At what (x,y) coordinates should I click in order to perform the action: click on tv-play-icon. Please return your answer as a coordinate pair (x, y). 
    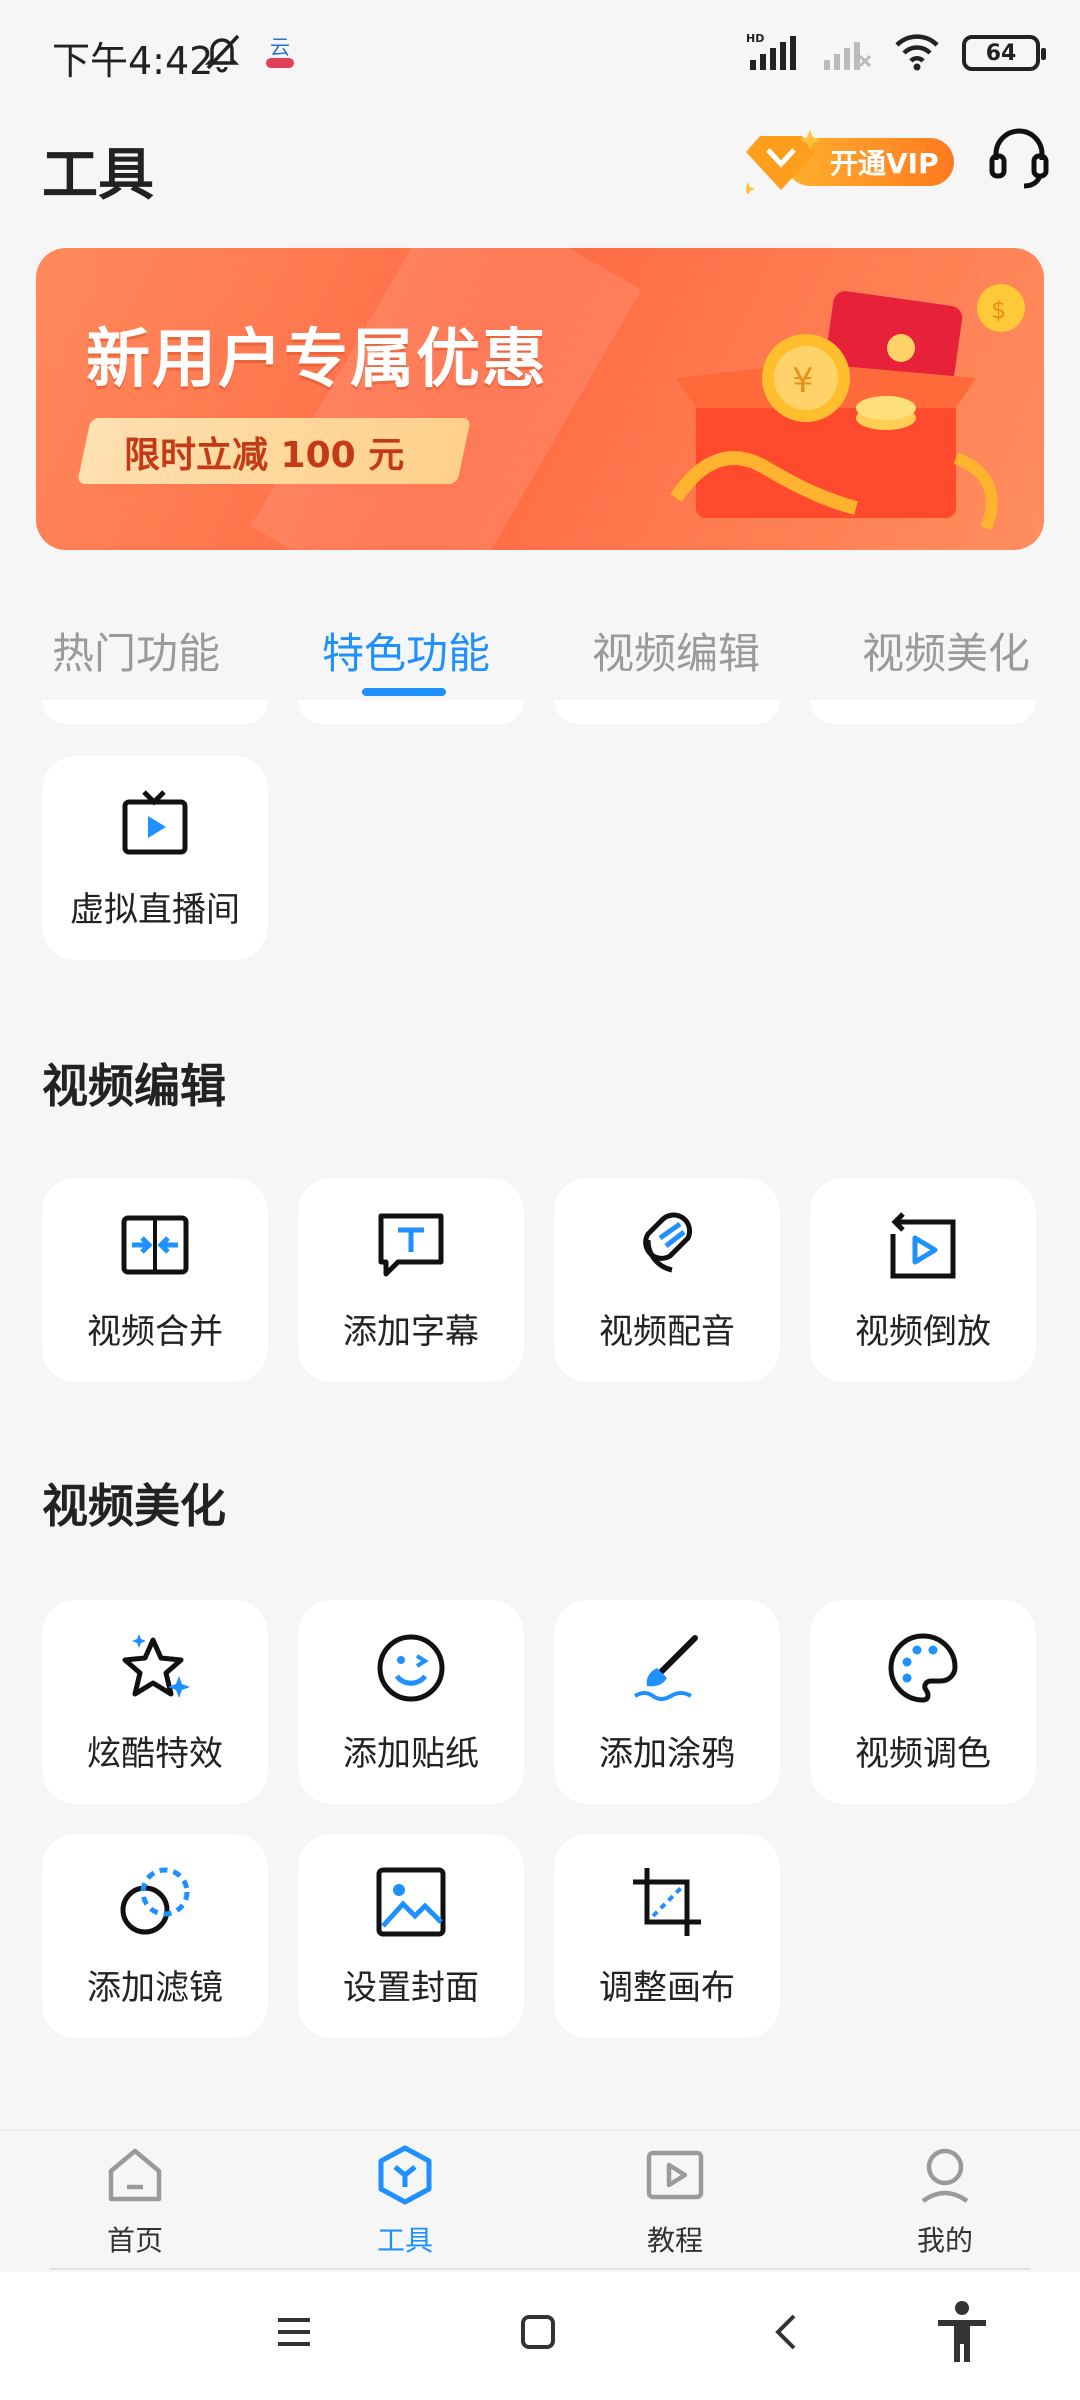
    Looking at the image, I should click on (155, 825).